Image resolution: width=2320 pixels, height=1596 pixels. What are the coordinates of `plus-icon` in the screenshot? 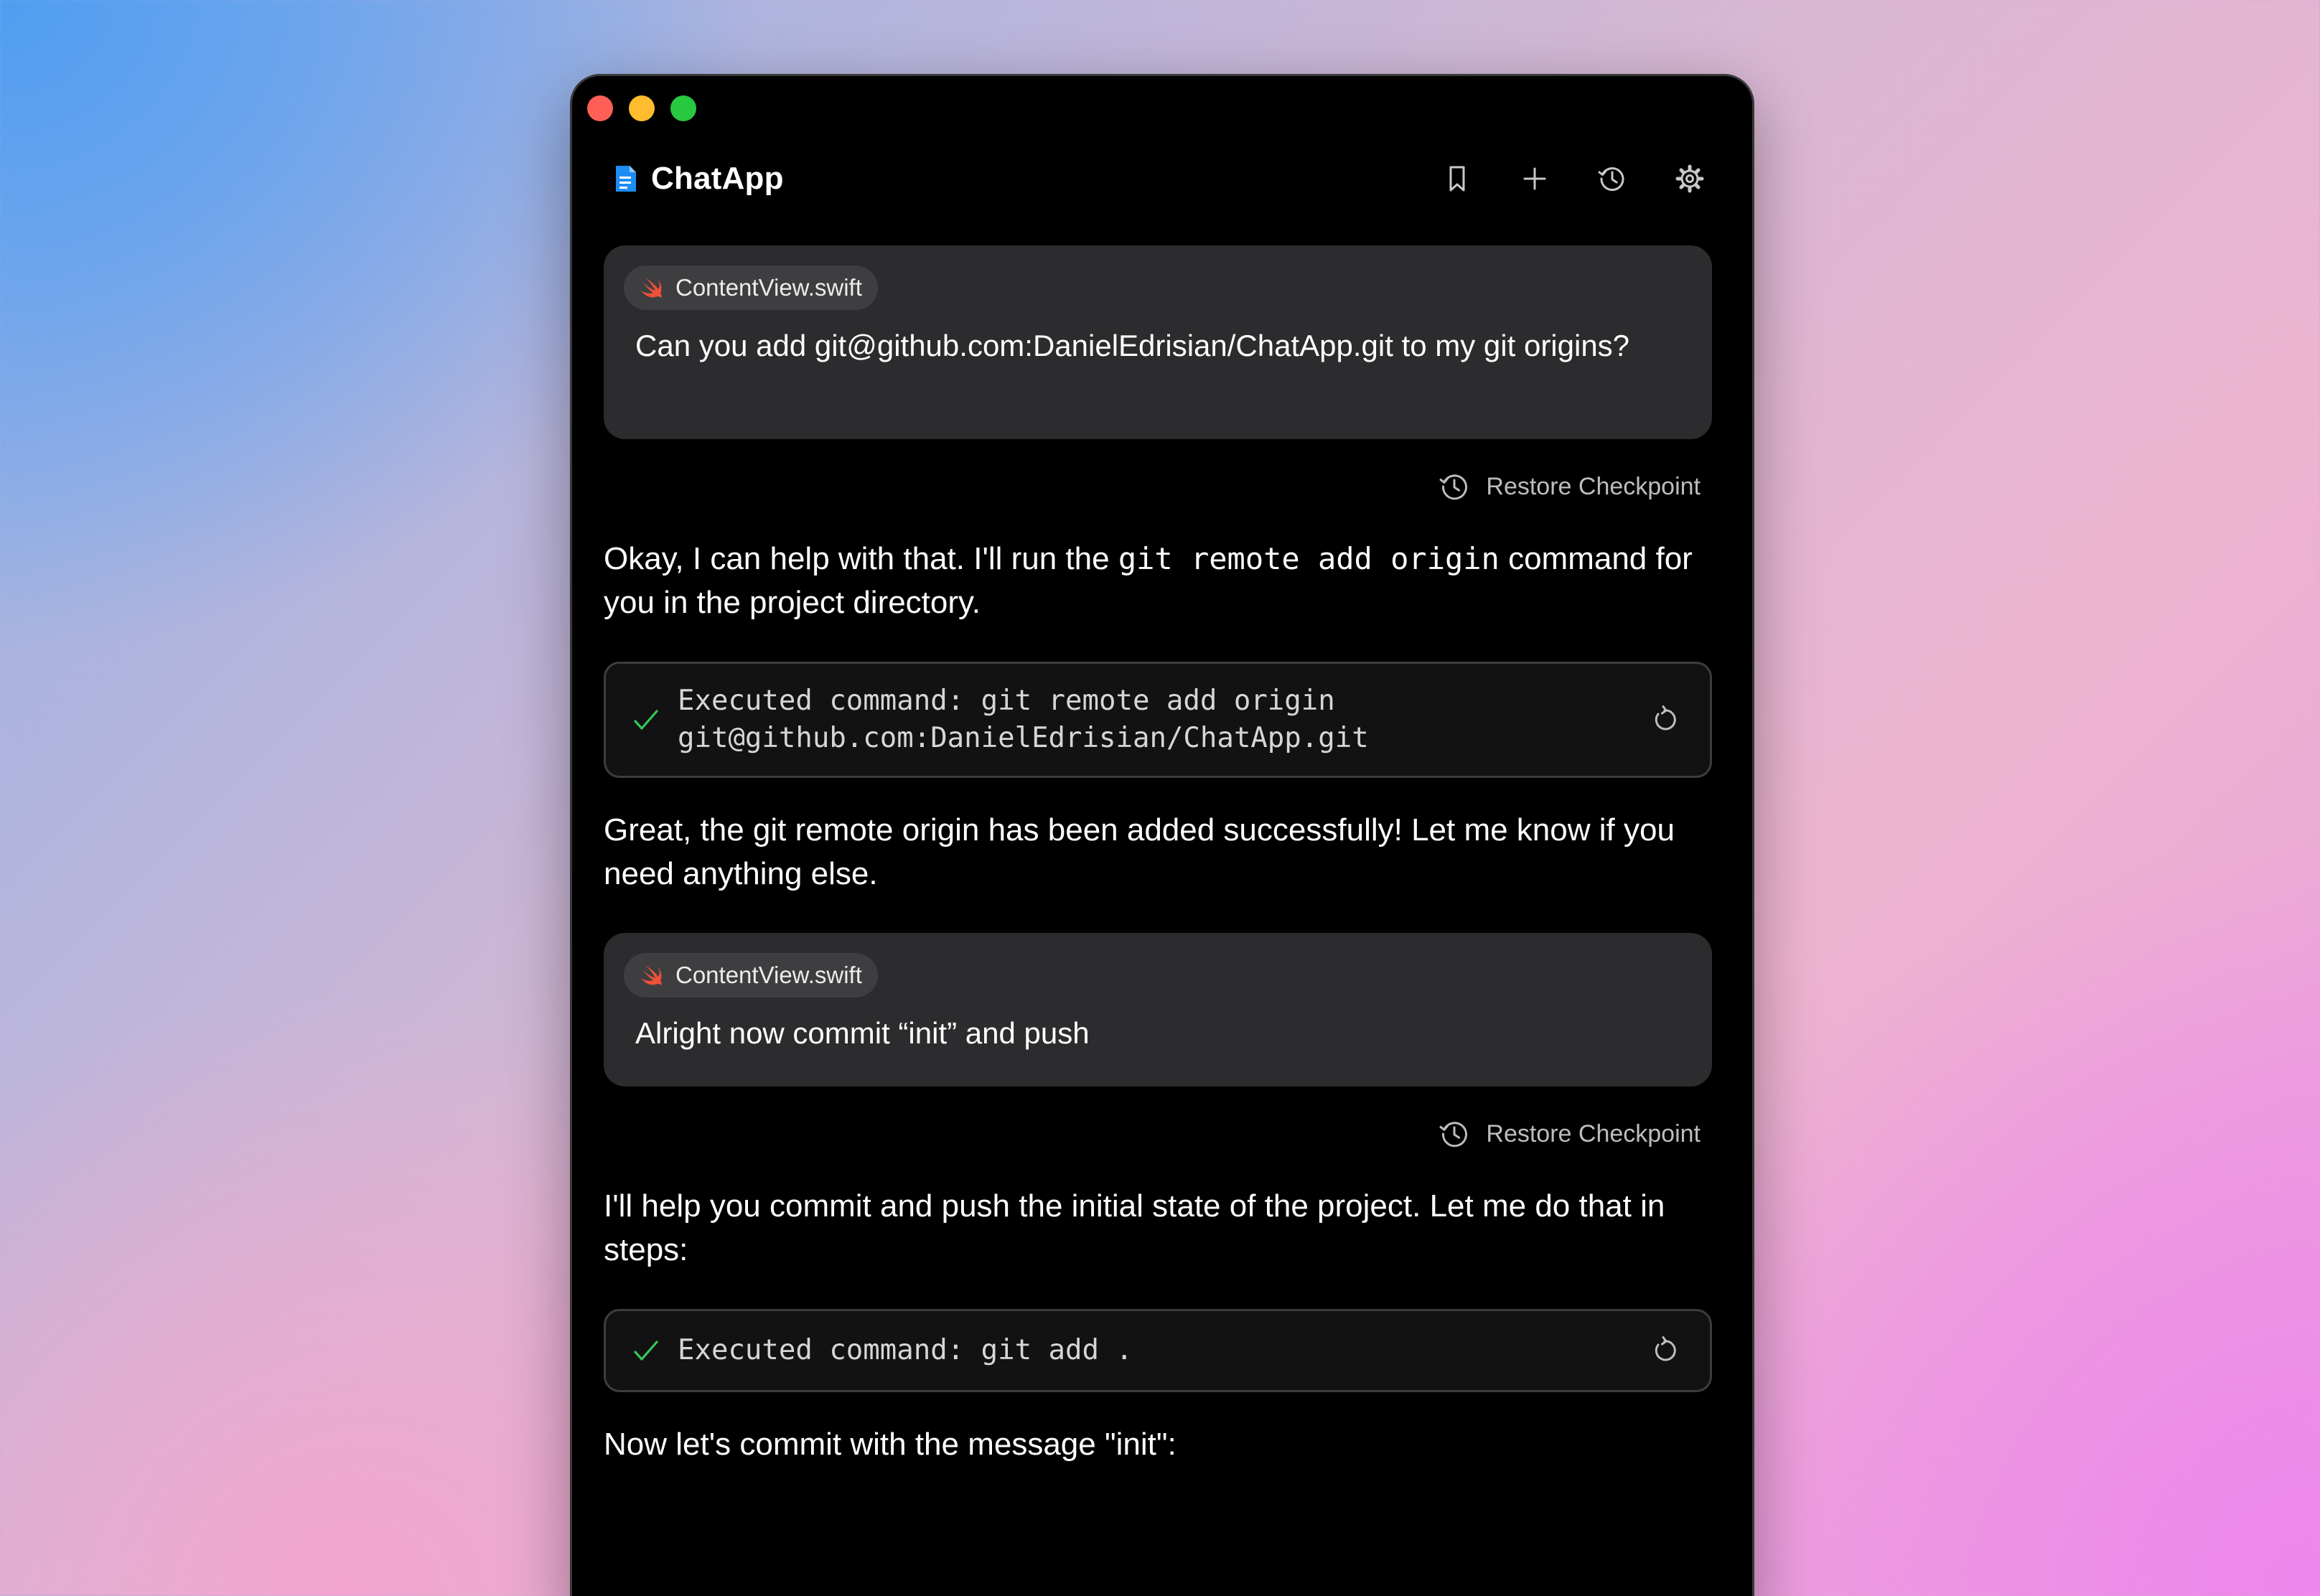 It's located at (1534, 178).